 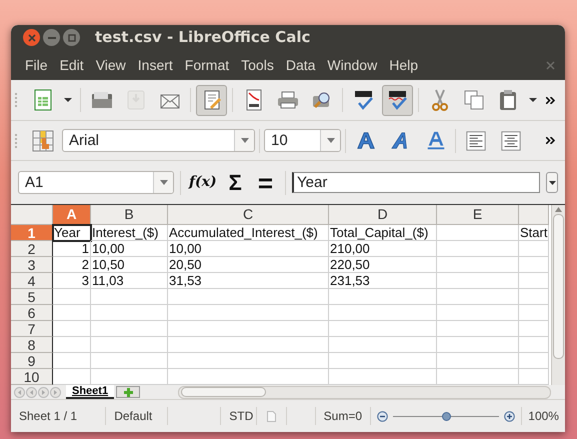 I want to click on menu-item: Format, so click(x=207, y=65).